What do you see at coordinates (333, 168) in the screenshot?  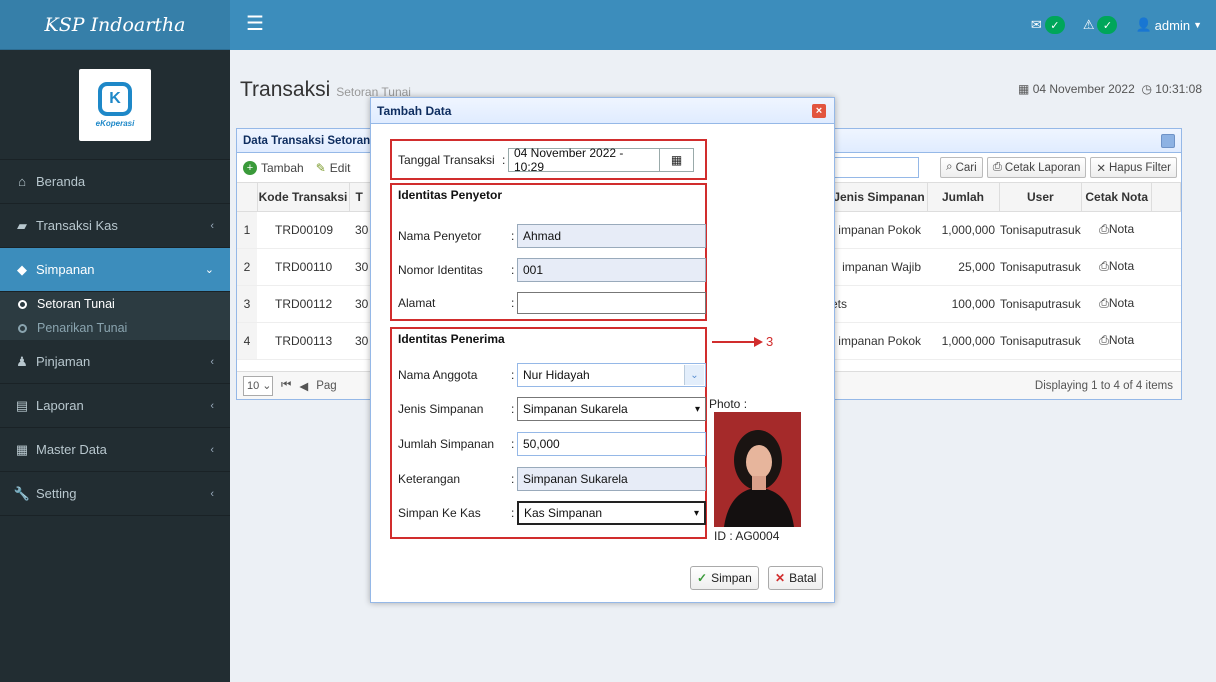 I see `edit-button: ✎ Edit` at bounding box center [333, 168].